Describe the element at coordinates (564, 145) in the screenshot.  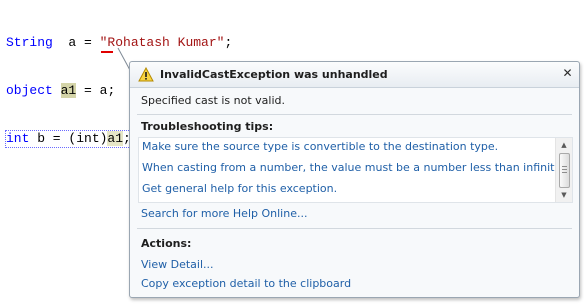
I see `scroll-up-arrow-icon: ▲` at that location.